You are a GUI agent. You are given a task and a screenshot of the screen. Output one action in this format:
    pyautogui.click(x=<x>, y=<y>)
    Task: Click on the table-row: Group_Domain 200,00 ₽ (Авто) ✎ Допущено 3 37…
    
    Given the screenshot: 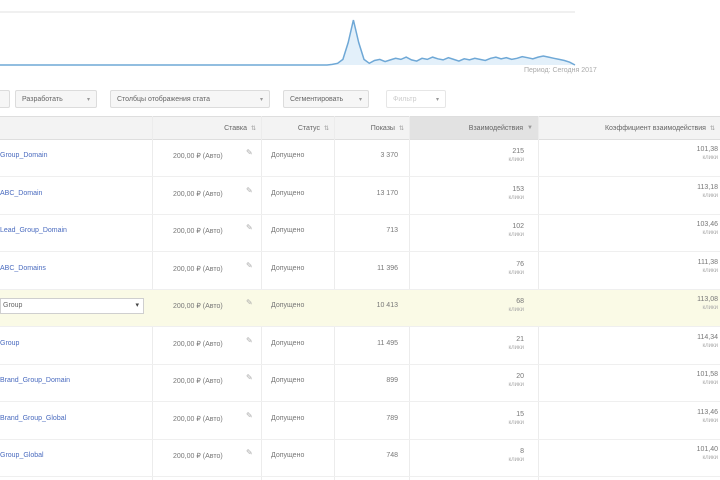 What is the action you would take?
    pyautogui.click(x=360, y=158)
    